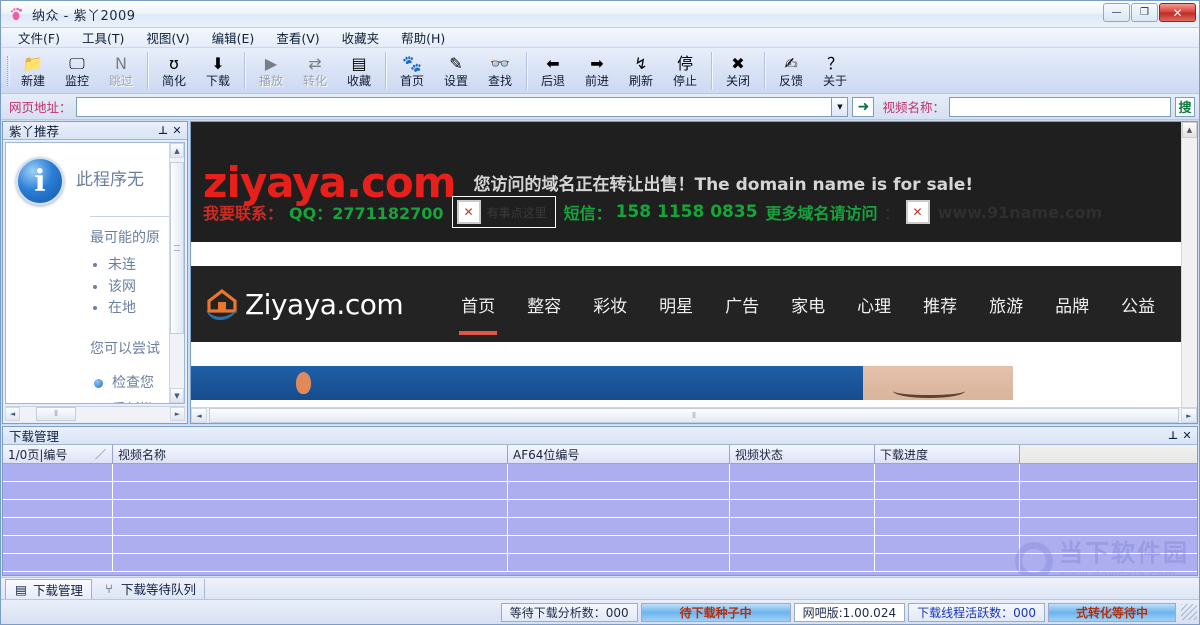  I want to click on menu-file: 文件(F), so click(39, 37).